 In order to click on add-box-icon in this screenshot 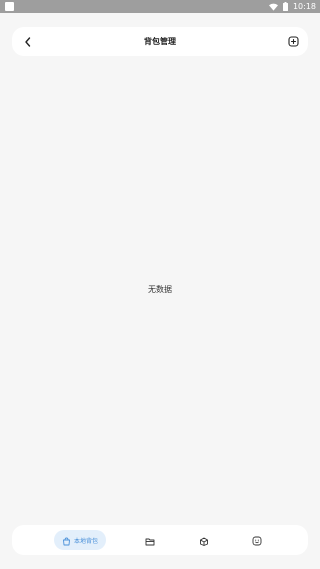, I will do `click(293, 41)`.